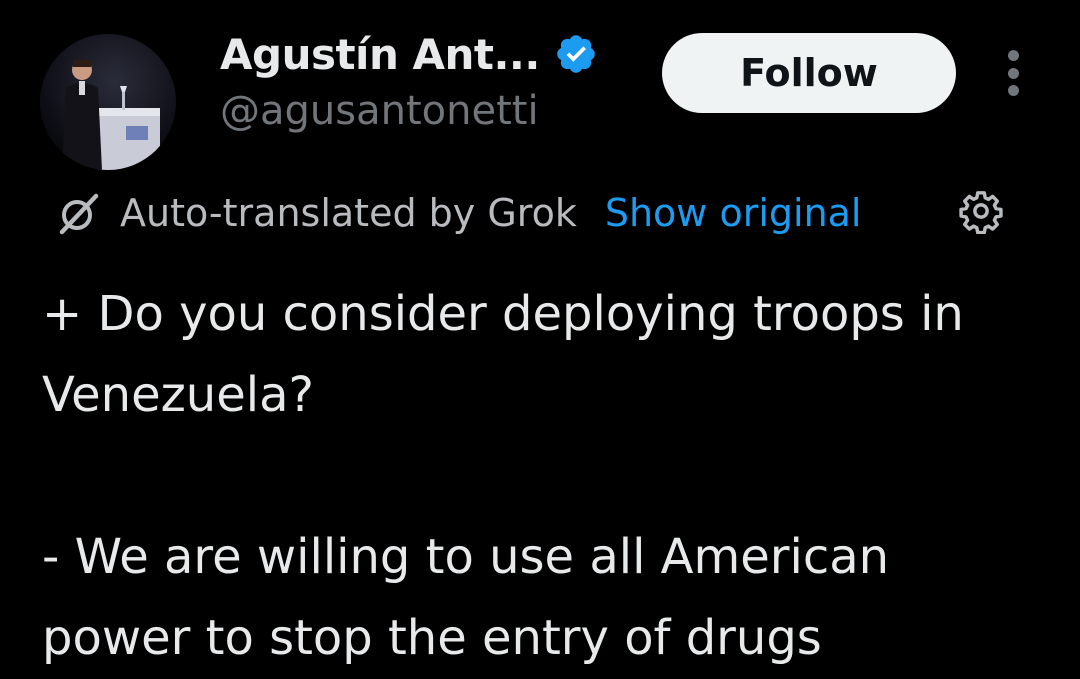 The height and width of the screenshot is (679, 1080). What do you see at coordinates (79, 213) in the screenshot?
I see `grok-icon` at bounding box center [79, 213].